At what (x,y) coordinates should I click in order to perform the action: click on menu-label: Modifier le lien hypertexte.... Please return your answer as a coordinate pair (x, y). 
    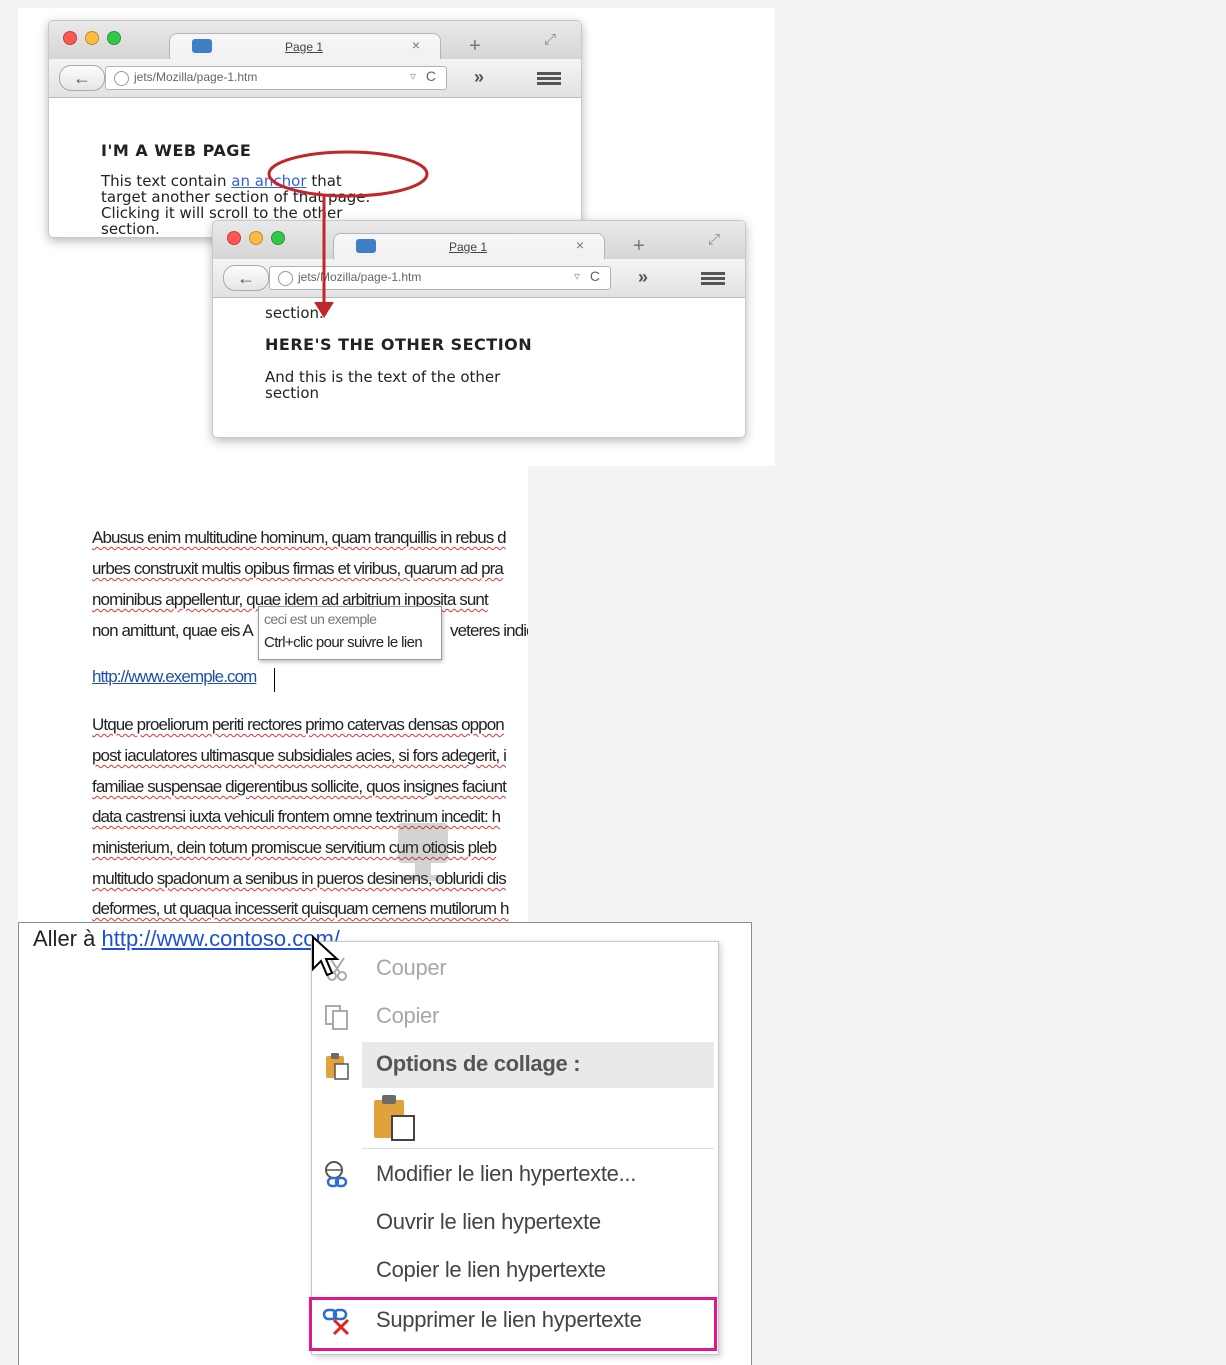
    Looking at the image, I should click on (506, 1173).